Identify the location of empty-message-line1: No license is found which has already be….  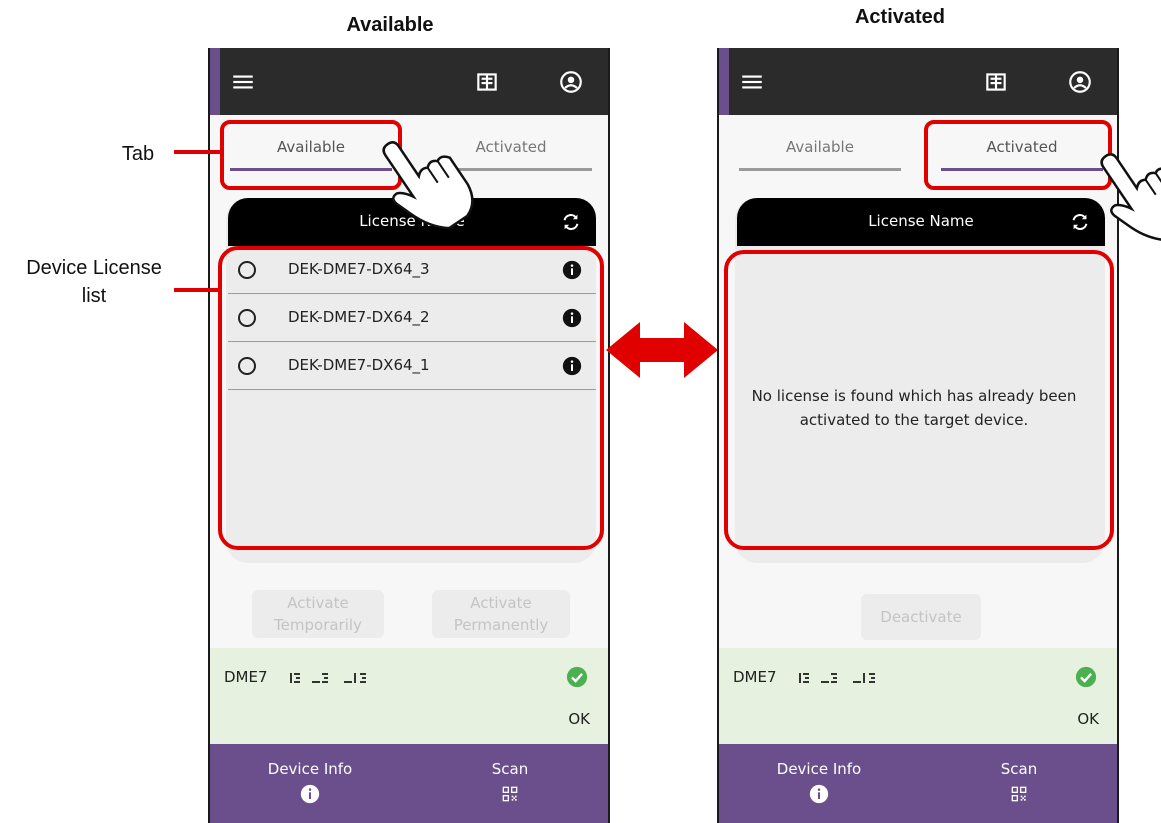
(914, 396).